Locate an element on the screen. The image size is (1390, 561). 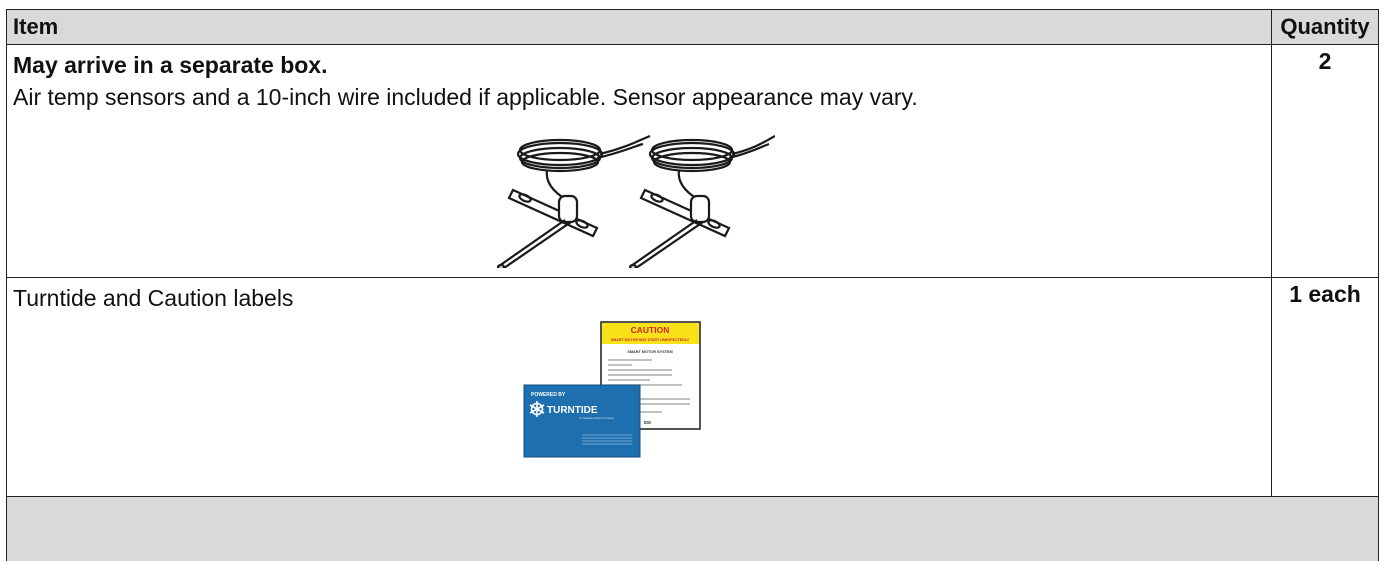
table-header-row: Item Quantity is located at coordinates (692, 27).